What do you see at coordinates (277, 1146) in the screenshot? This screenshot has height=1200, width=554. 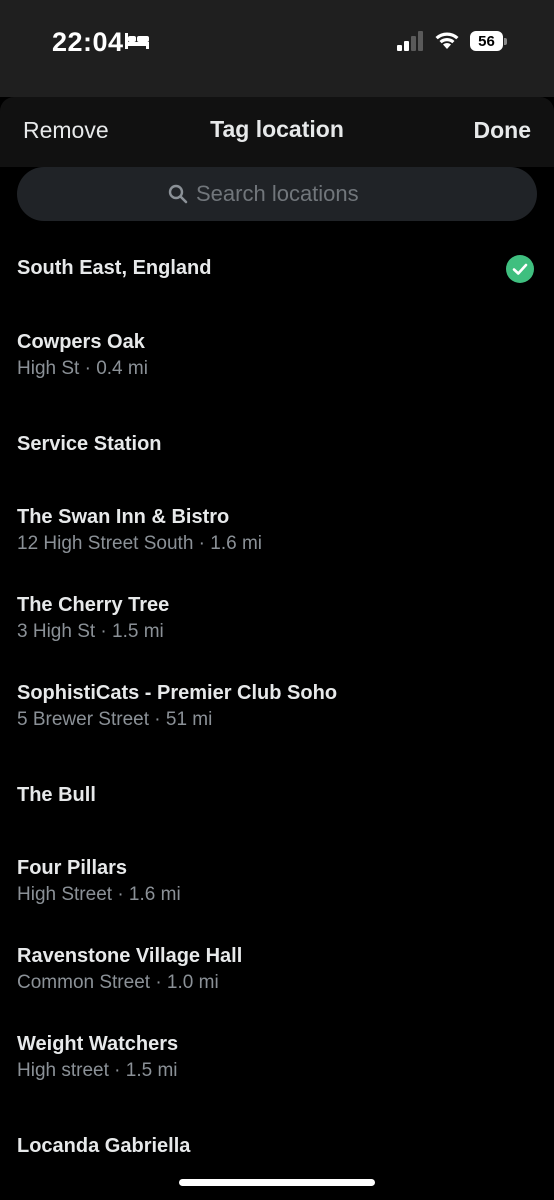 I see `list-item: Locanda Gabriella` at bounding box center [277, 1146].